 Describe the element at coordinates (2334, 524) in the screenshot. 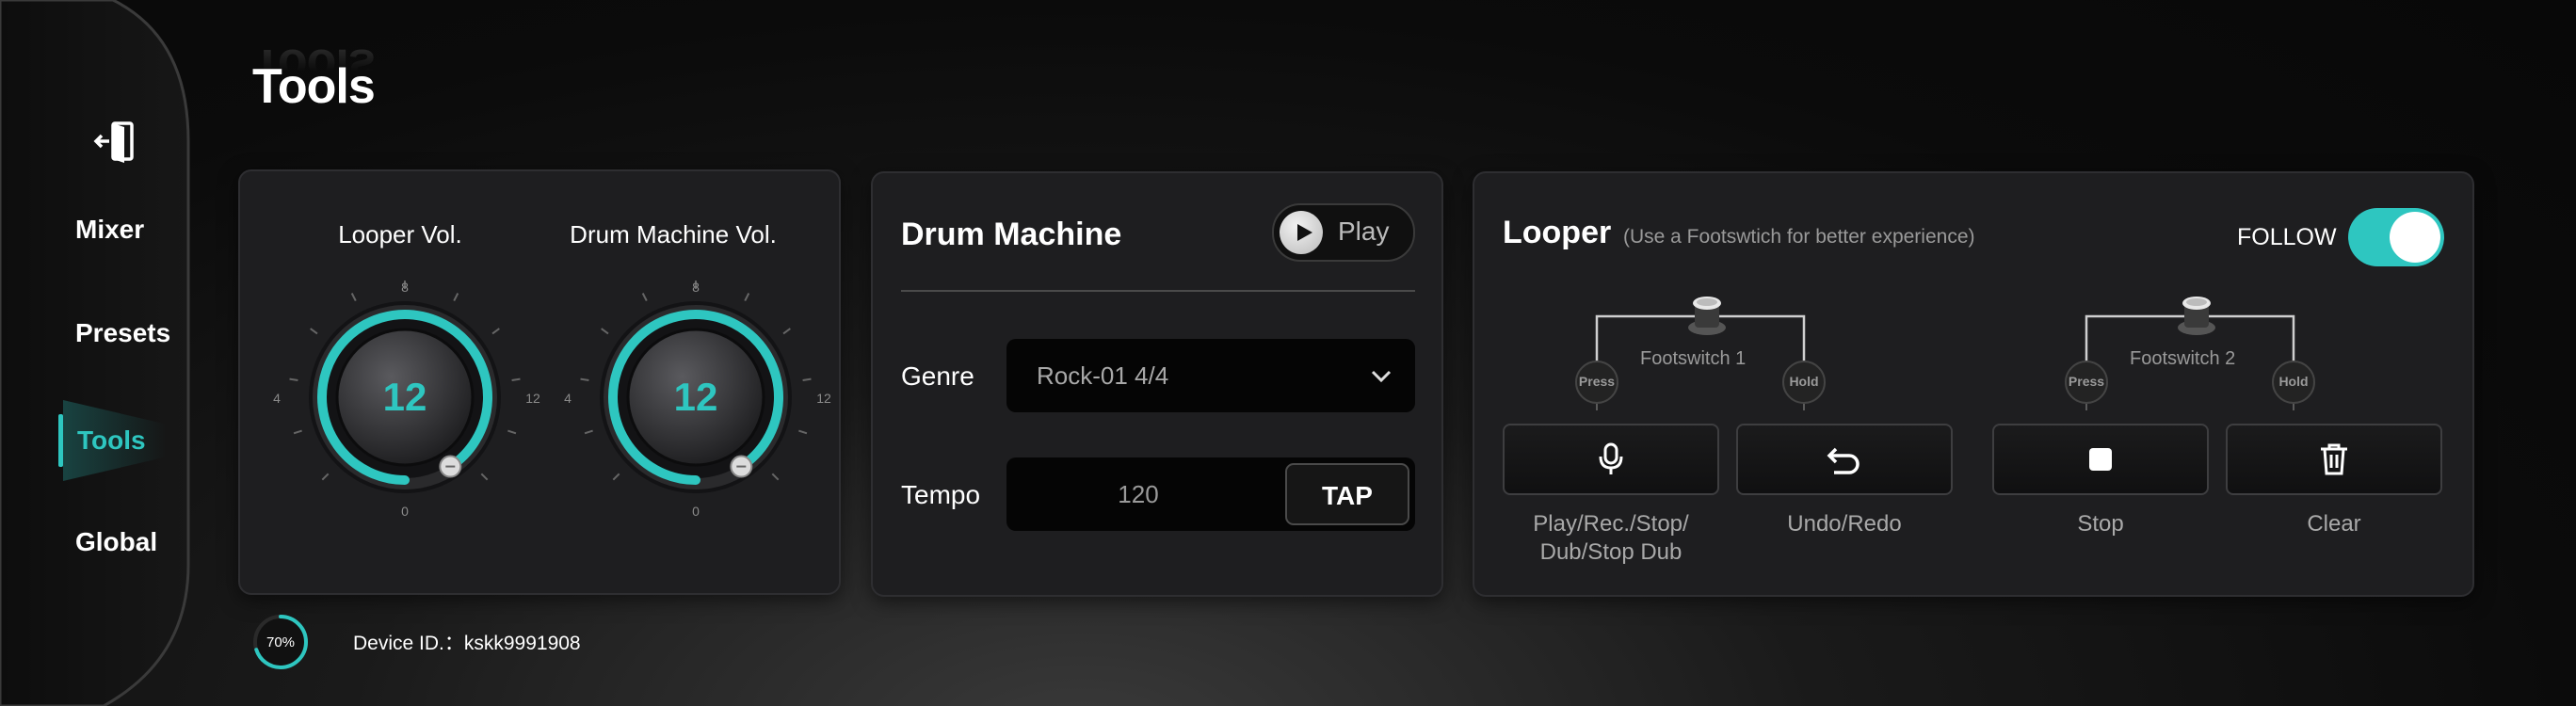

I see `clear-label: Clear` at that location.